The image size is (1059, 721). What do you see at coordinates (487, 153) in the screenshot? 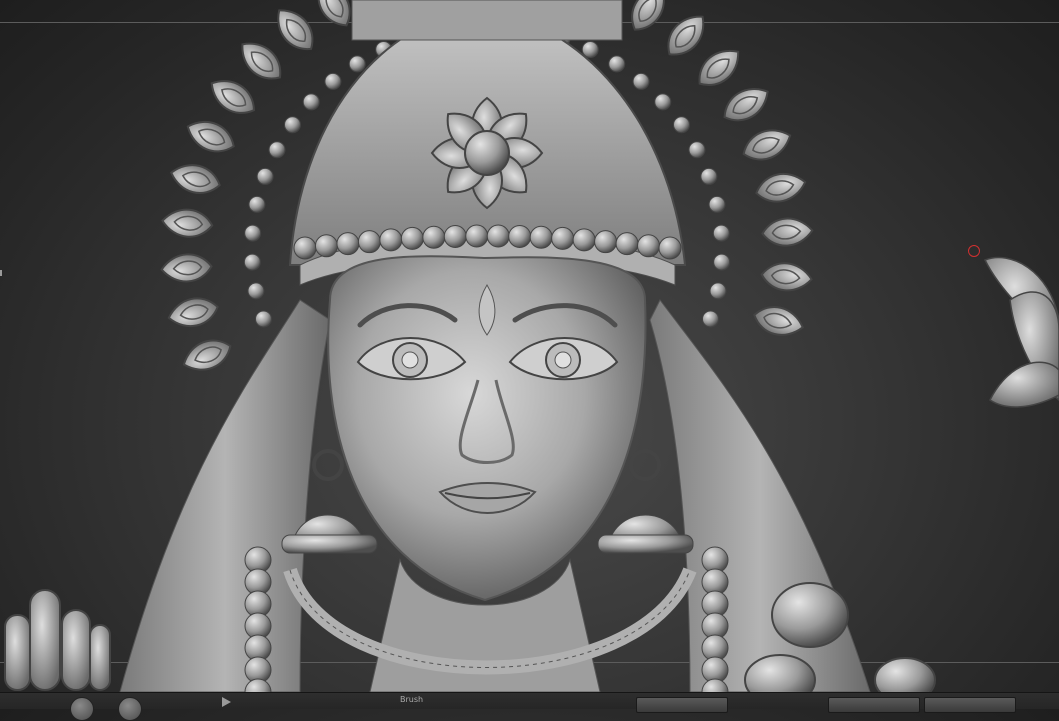
I see `crown-lotus-ornament` at bounding box center [487, 153].